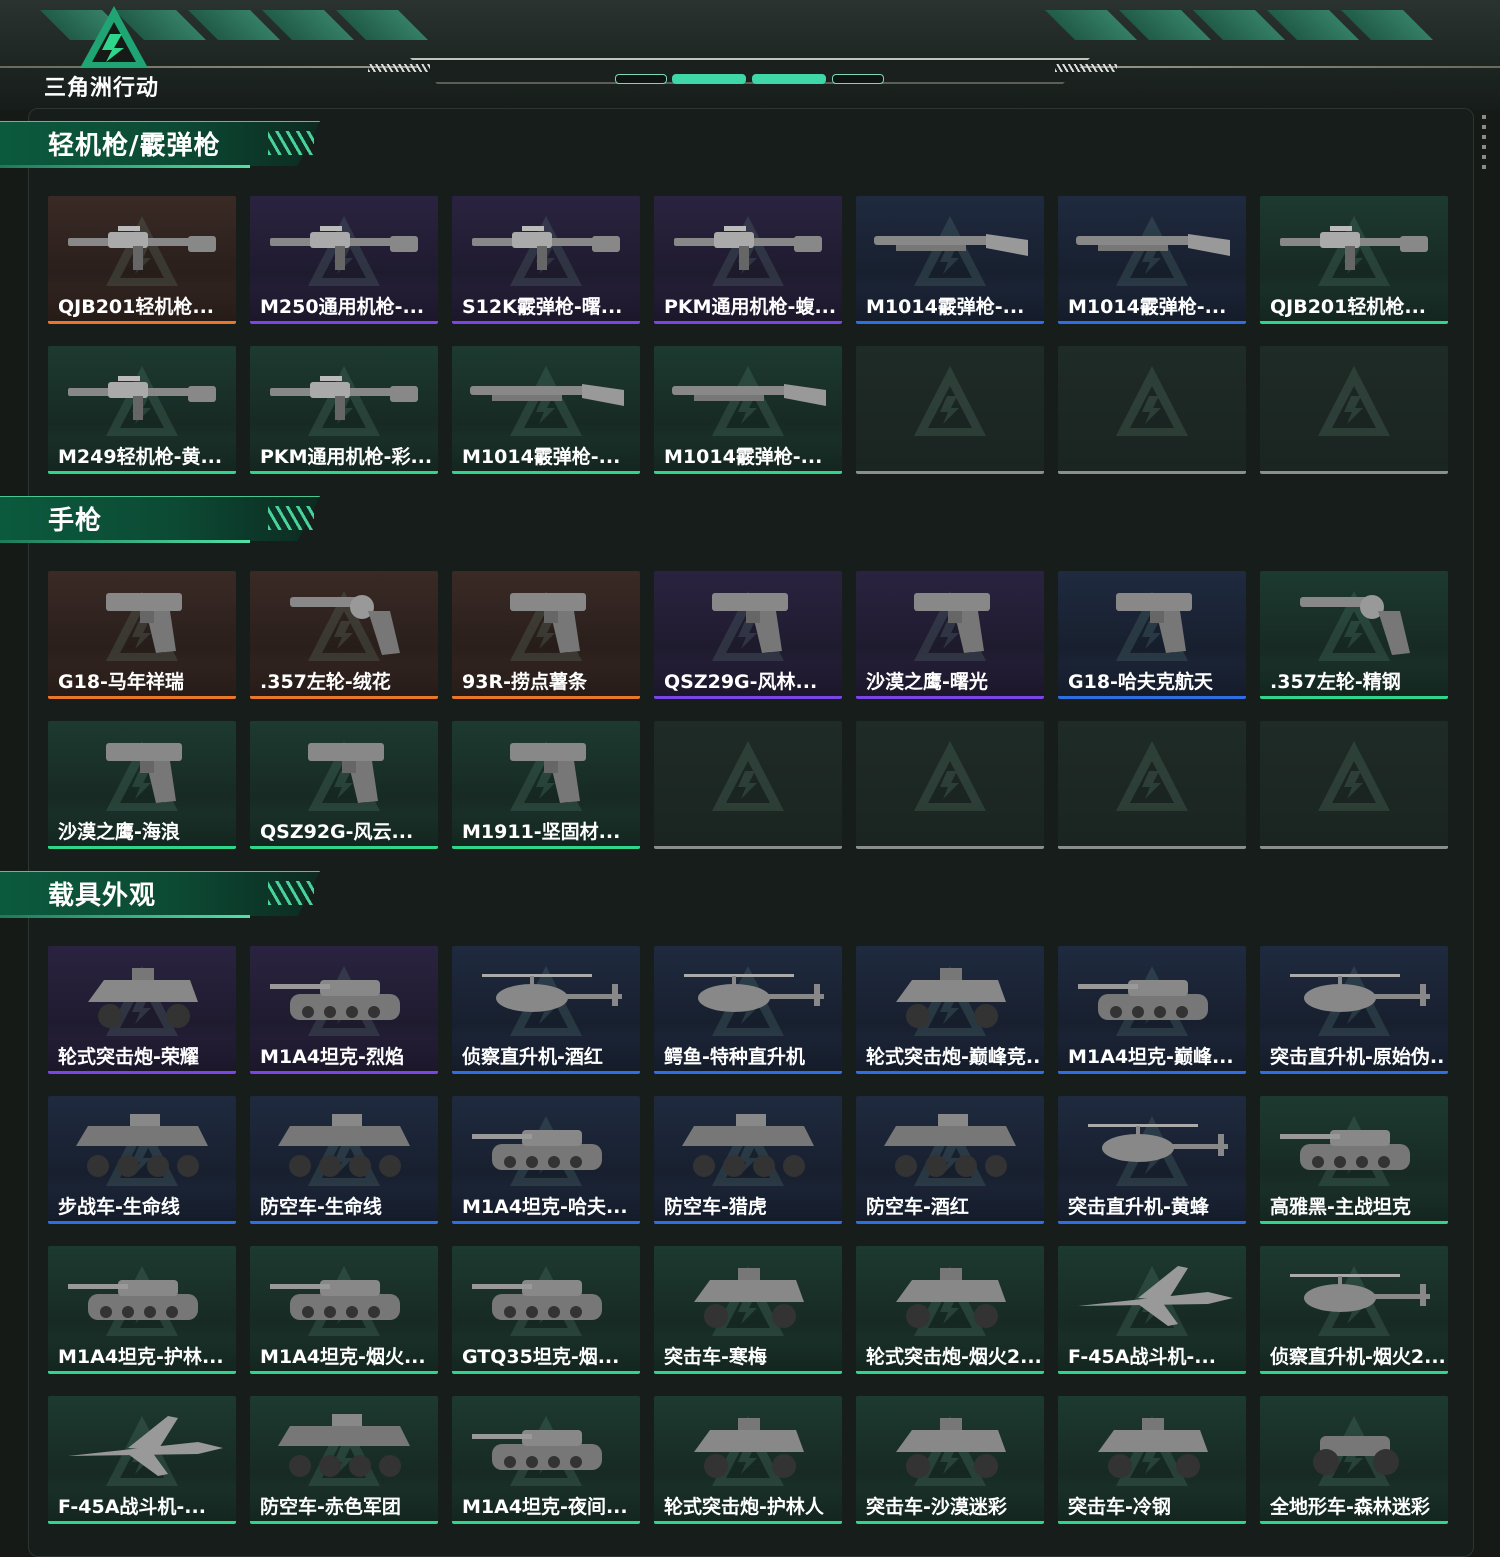 Image resolution: width=1500 pixels, height=1557 pixels. Describe the element at coordinates (142, 635) in the screenshot. I see `item-card: G18-马年祥瑞` at that location.